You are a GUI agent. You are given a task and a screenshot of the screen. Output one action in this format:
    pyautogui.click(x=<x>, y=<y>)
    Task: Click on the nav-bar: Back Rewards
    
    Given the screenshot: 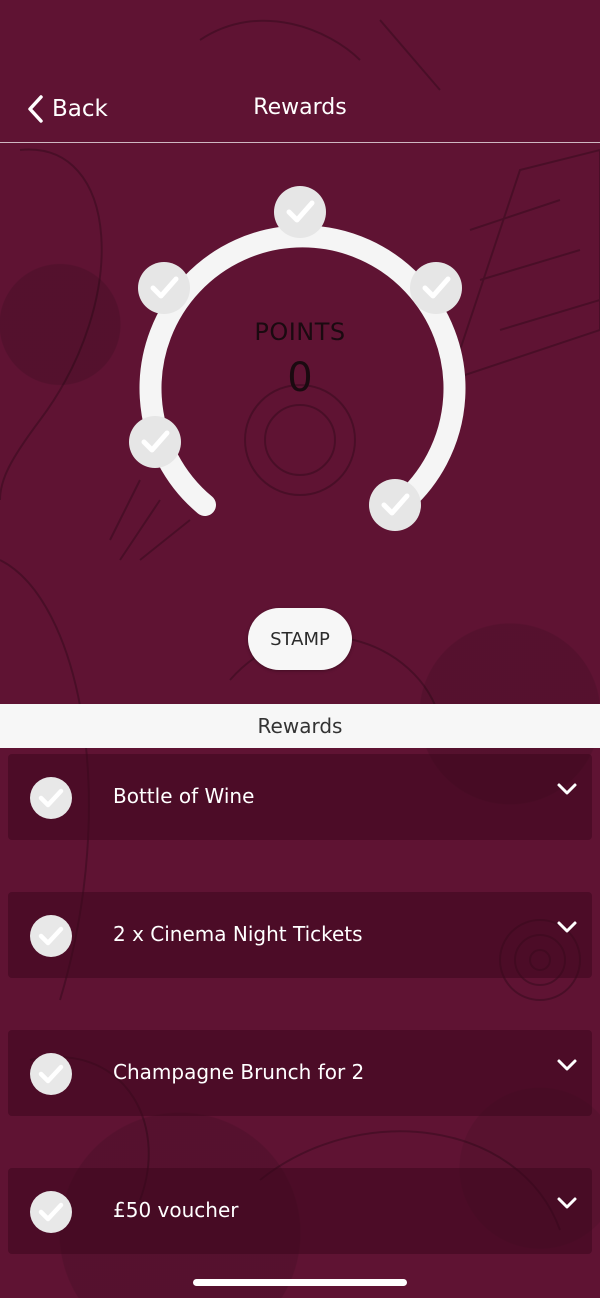 What is the action you would take?
    pyautogui.click(x=300, y=106)
    